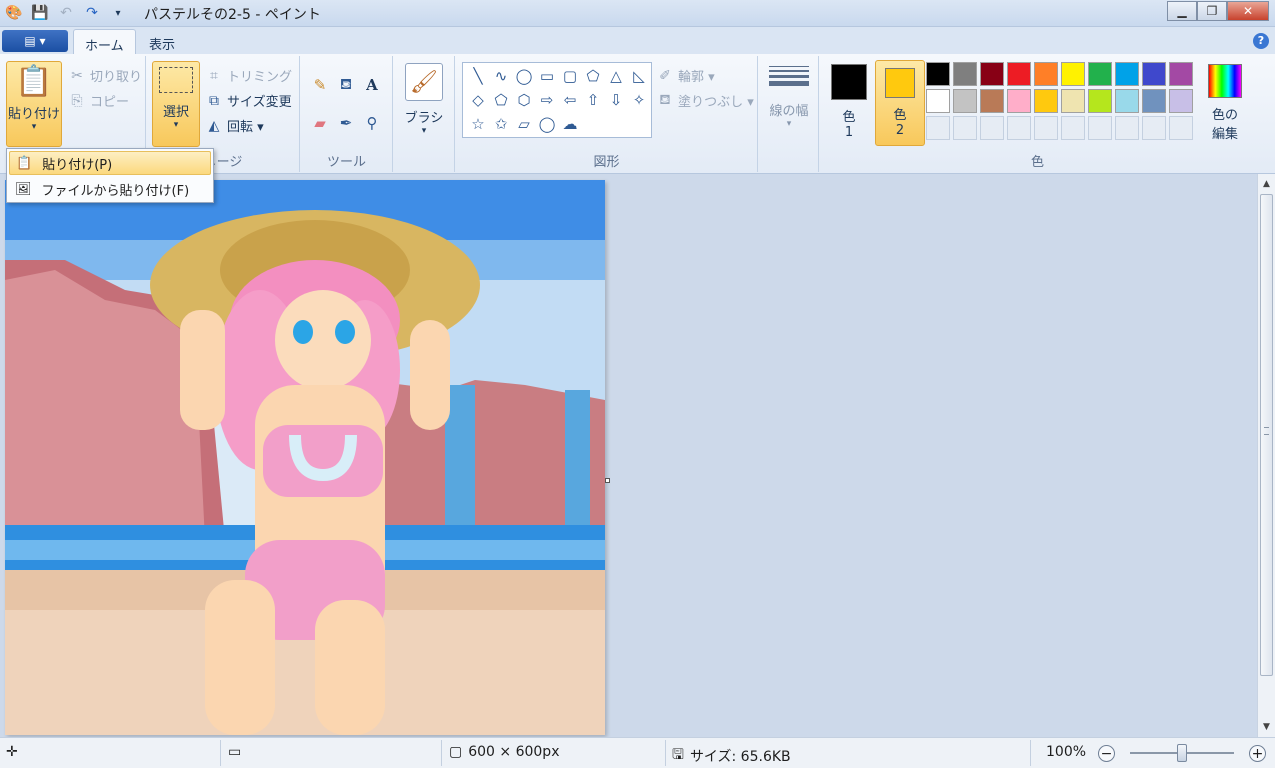 Image resolution: width=1275 pixels, height=768 pixels. Describe the element at coordinates (593, 100) in the screenshot. I see `shape-item: ⇧` at that location.